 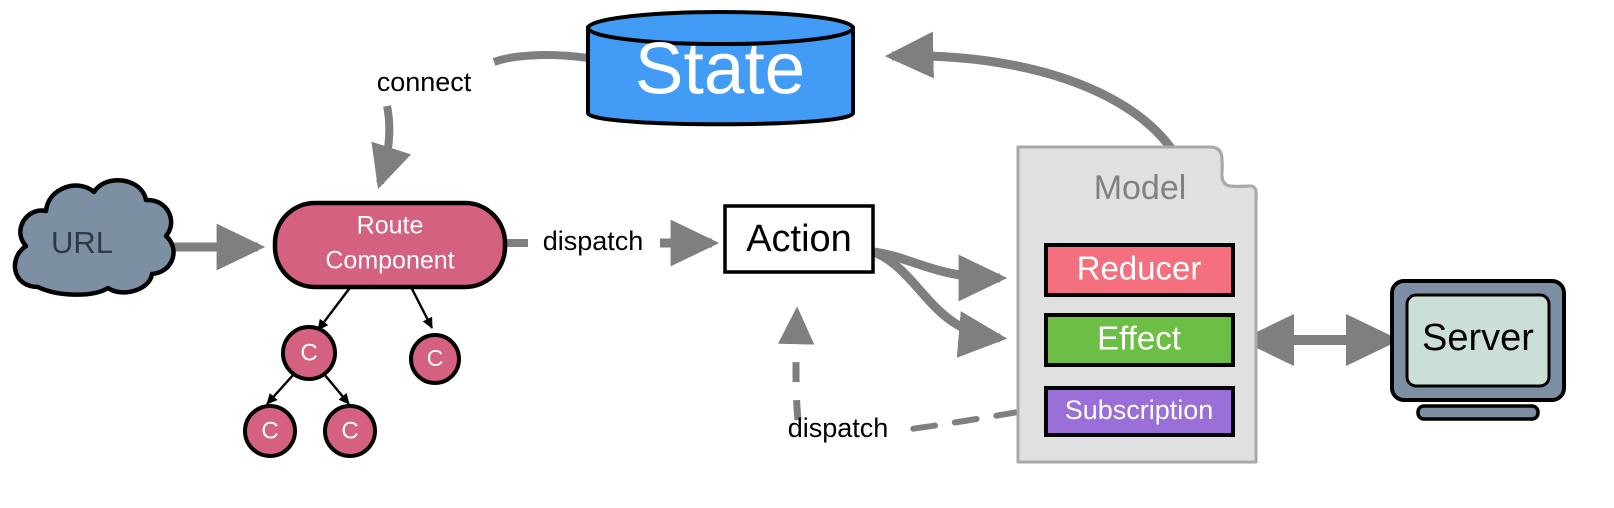 I want to click on node-child-component-c2-label: C, so click(x=435, y=358).